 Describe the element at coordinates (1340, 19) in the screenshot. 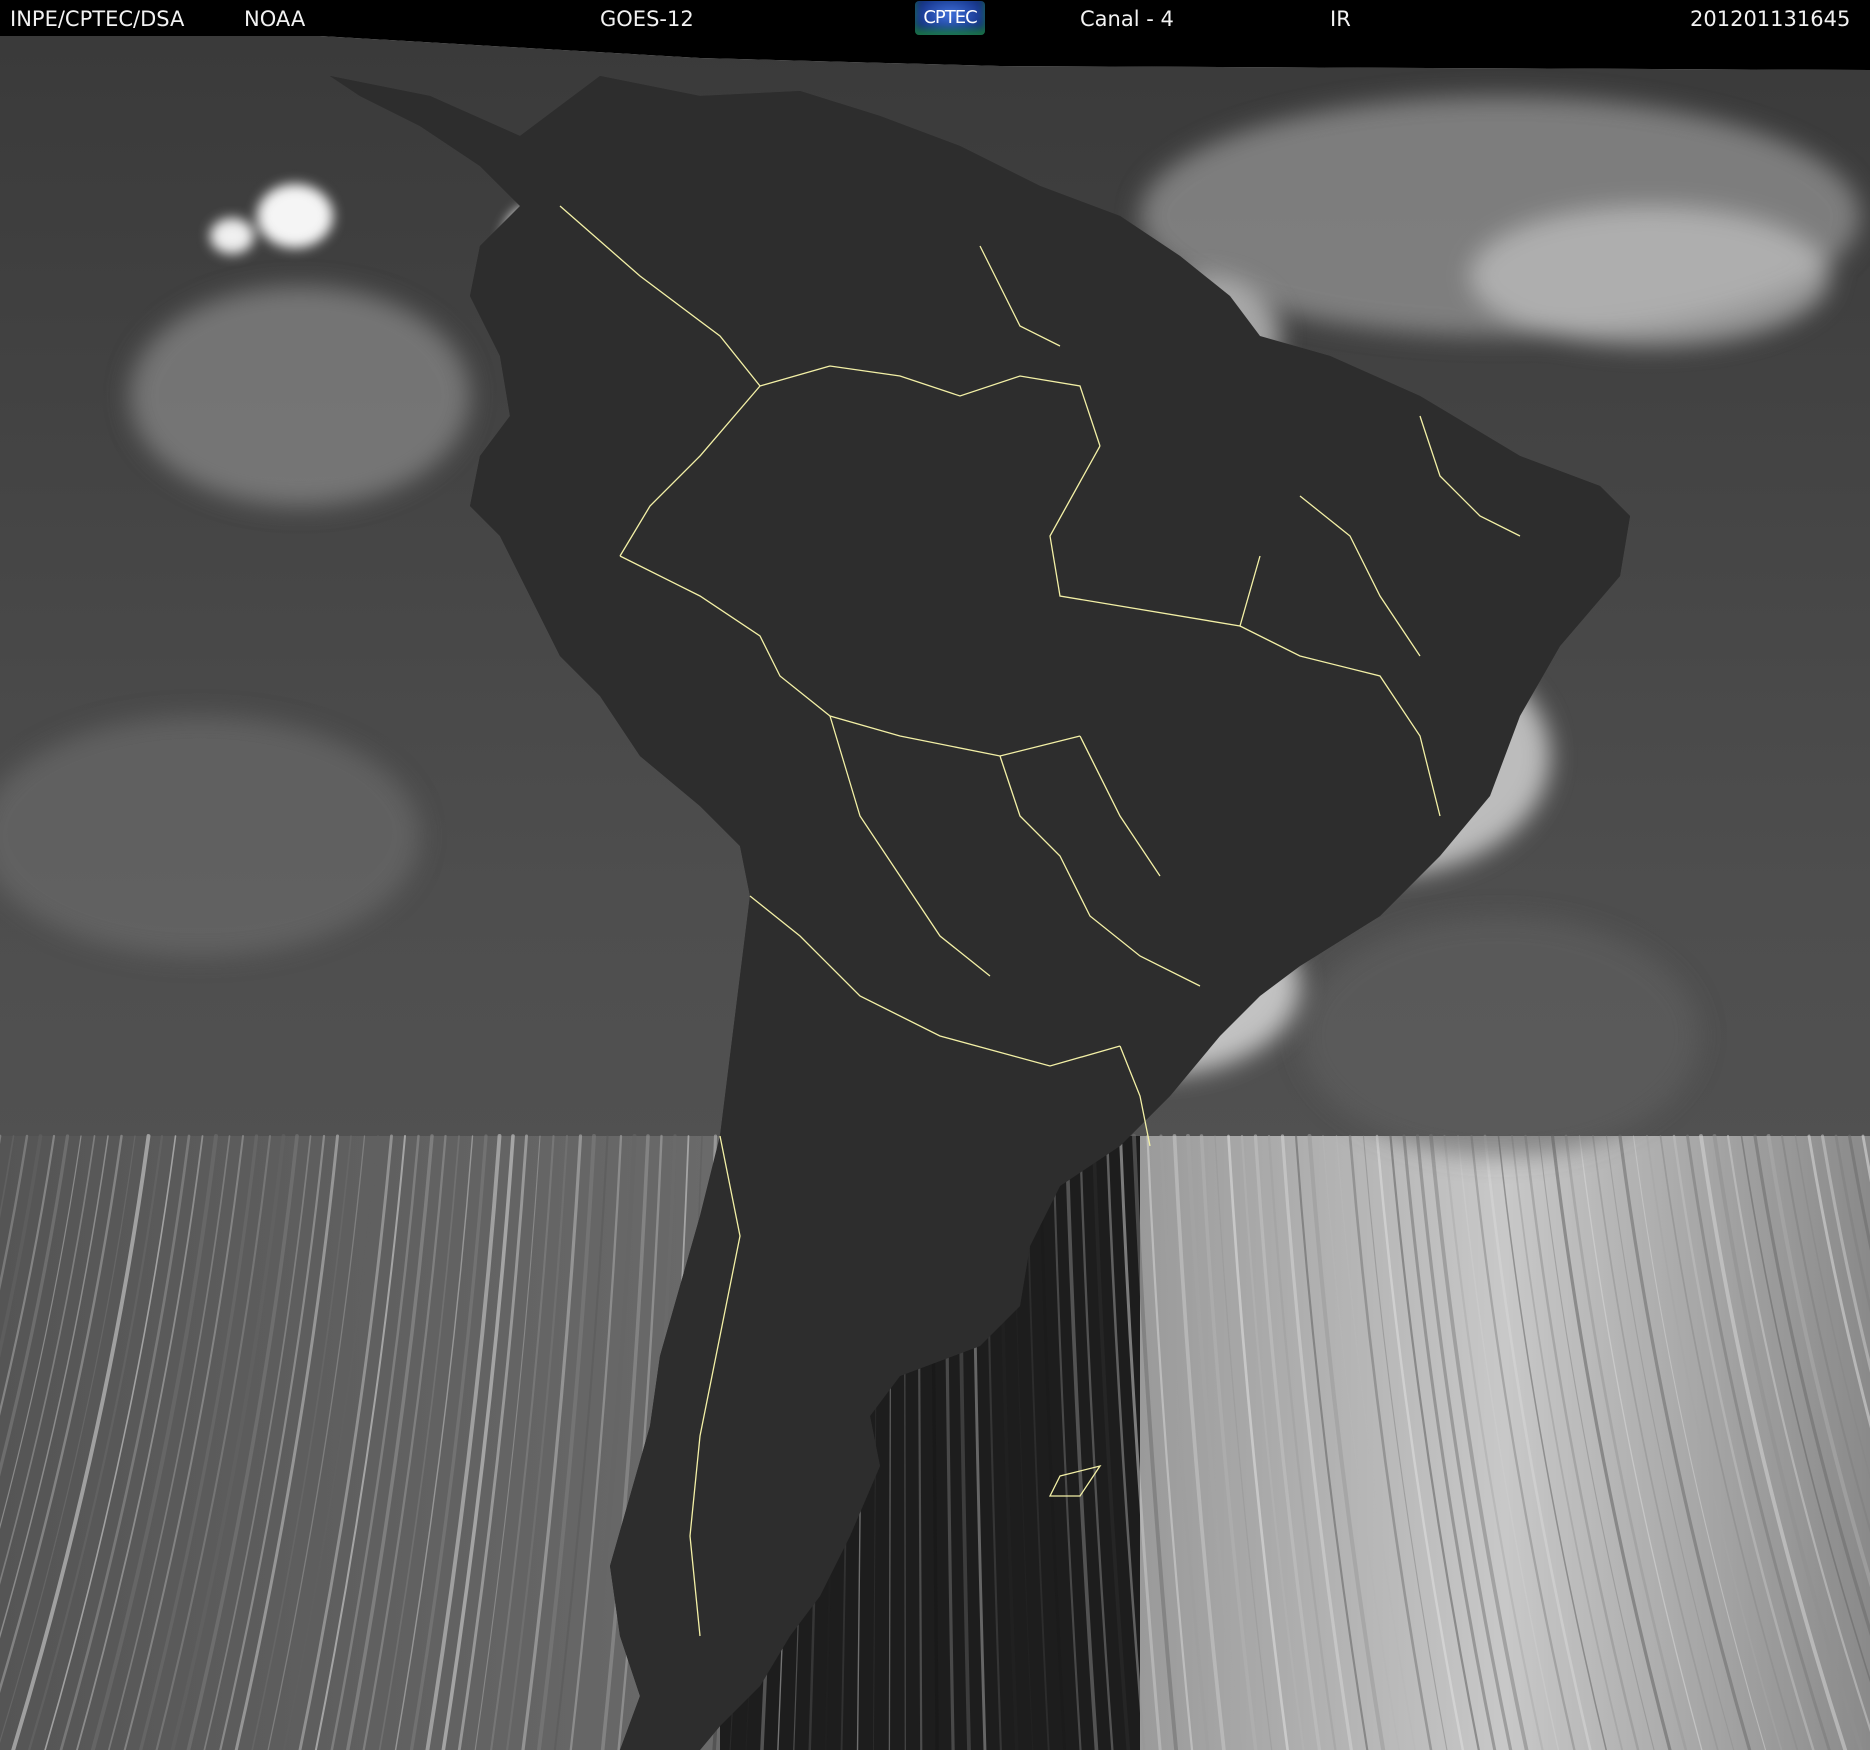

I see `band-label: IR` at that location.